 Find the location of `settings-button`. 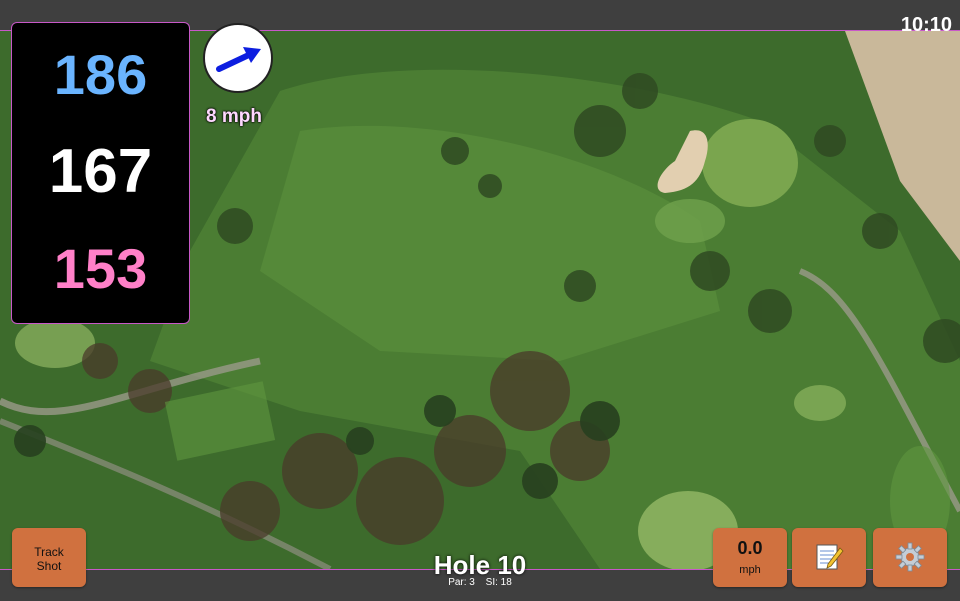

settings-button is located at coordinates (910, 557).